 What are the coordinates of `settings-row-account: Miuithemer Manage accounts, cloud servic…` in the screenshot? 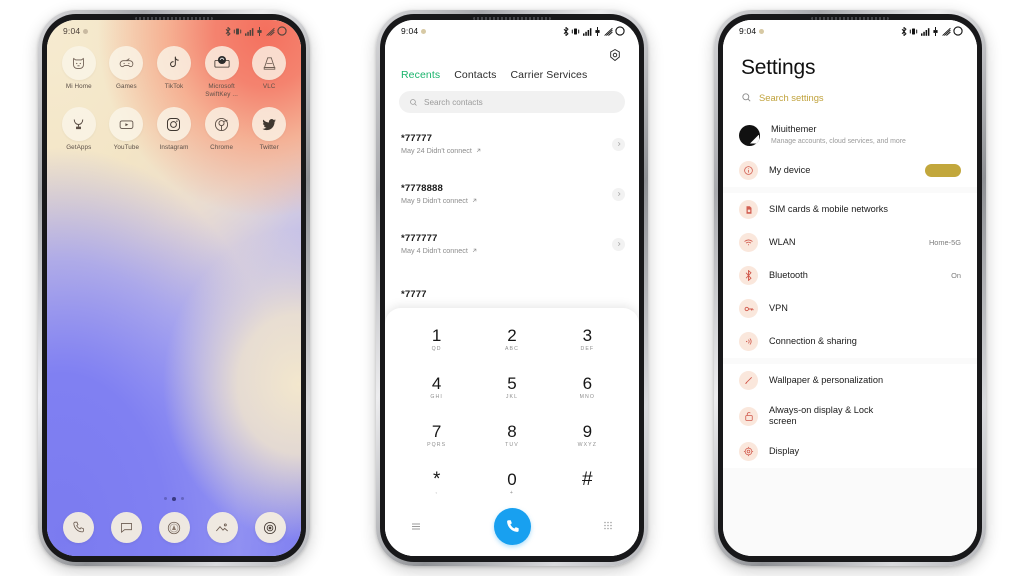 It's located at (850, 135).